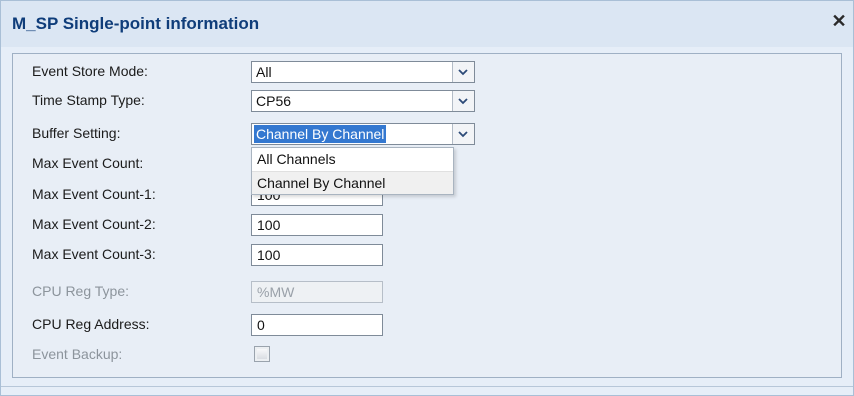 Image resolution: width=854 pixels, height=396 pixels. What do you see at coordinates (274, 101) in the screenshot?
I see `time-stamp-type-value: CP56` at bounding box center [274, 101].